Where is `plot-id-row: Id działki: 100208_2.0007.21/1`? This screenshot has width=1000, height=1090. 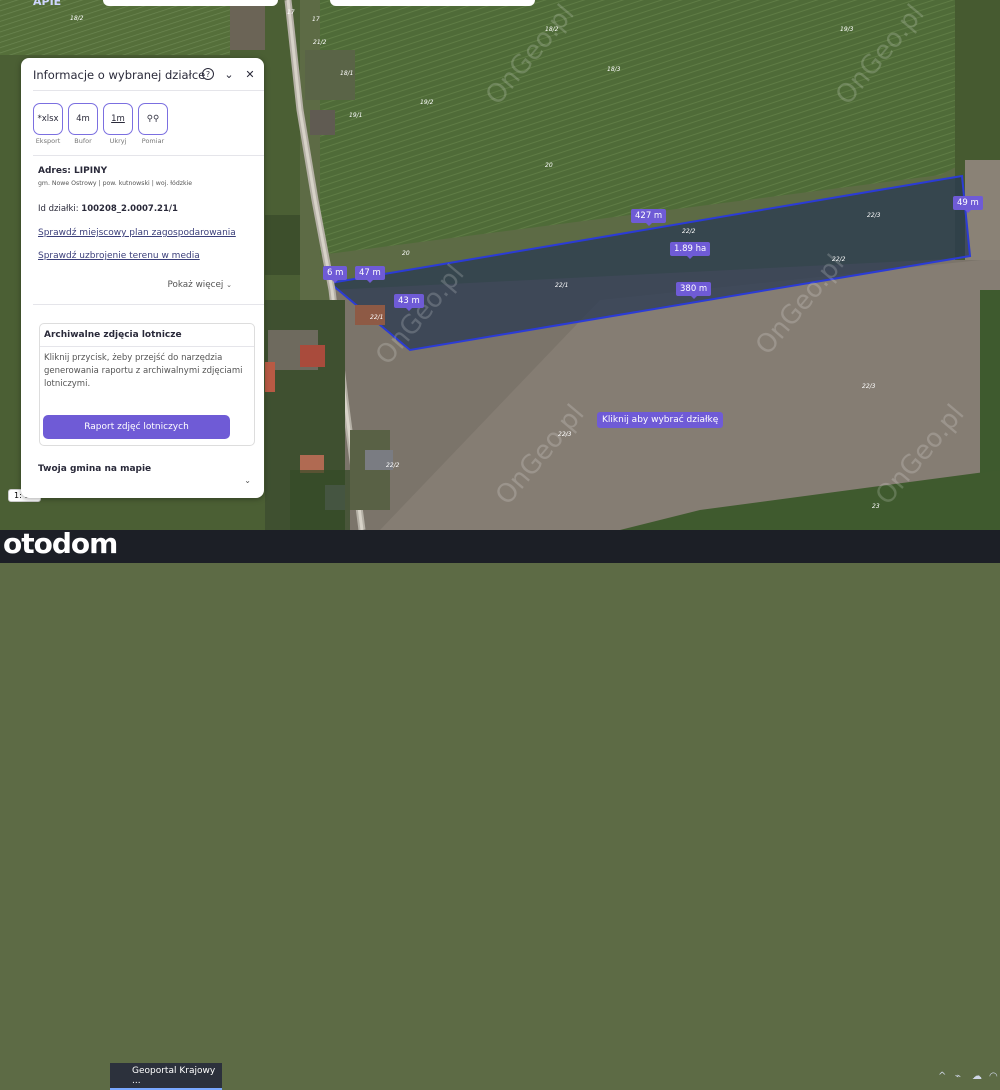 plot-id-row: Id działki: 100208_2.0007.21/1 is located at coordinates (108, 209).